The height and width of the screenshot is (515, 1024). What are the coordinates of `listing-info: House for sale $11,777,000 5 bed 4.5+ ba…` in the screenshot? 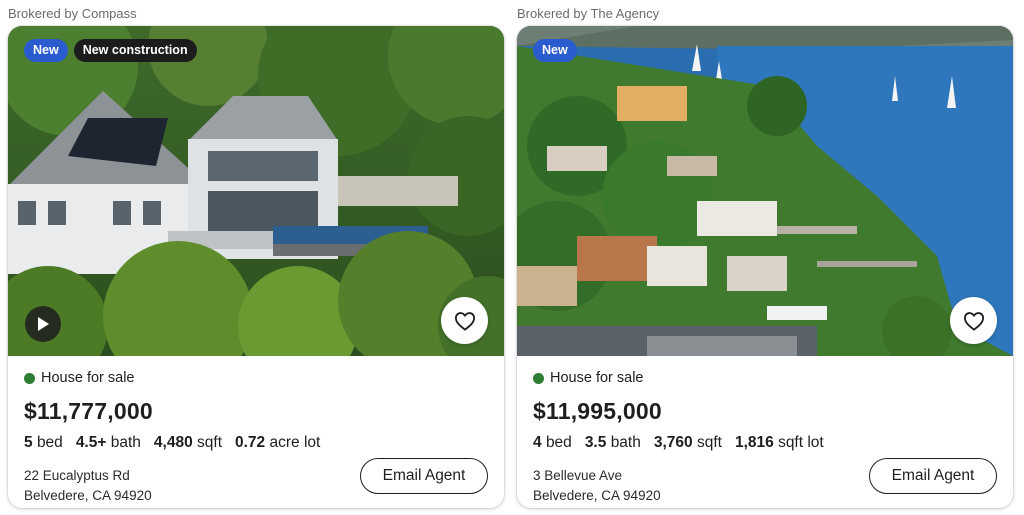 It's located at (256, 432).